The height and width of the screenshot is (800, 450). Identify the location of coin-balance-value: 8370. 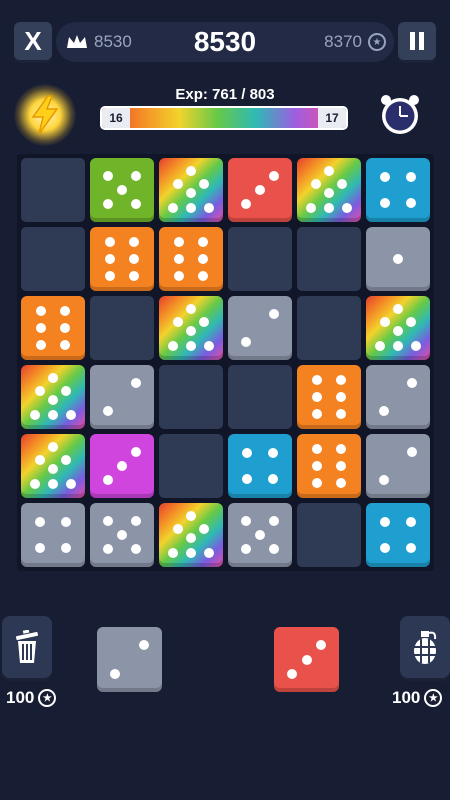
(343, 41).